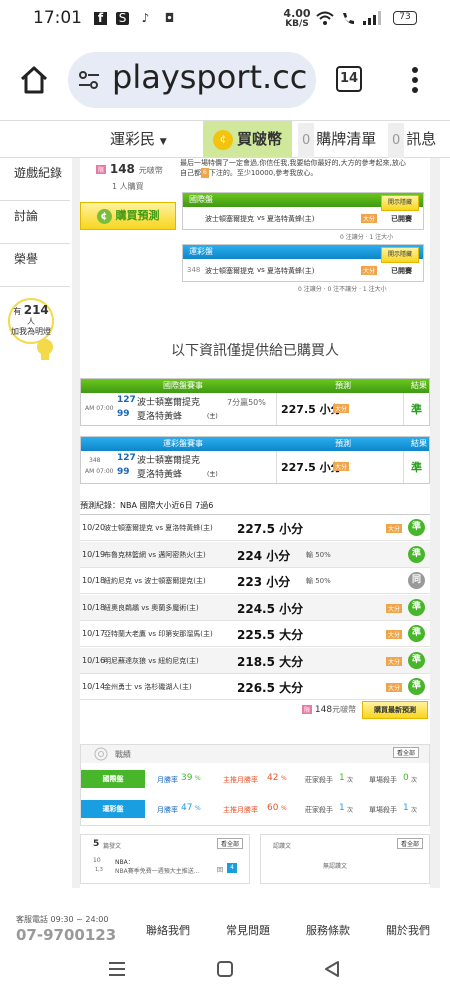 This screenshot has width=450, height=1000. What do you see at coordinates (369, 218) in the screenshot?
I see `mini1-badge: 大分` at bounding box center [369, 218].